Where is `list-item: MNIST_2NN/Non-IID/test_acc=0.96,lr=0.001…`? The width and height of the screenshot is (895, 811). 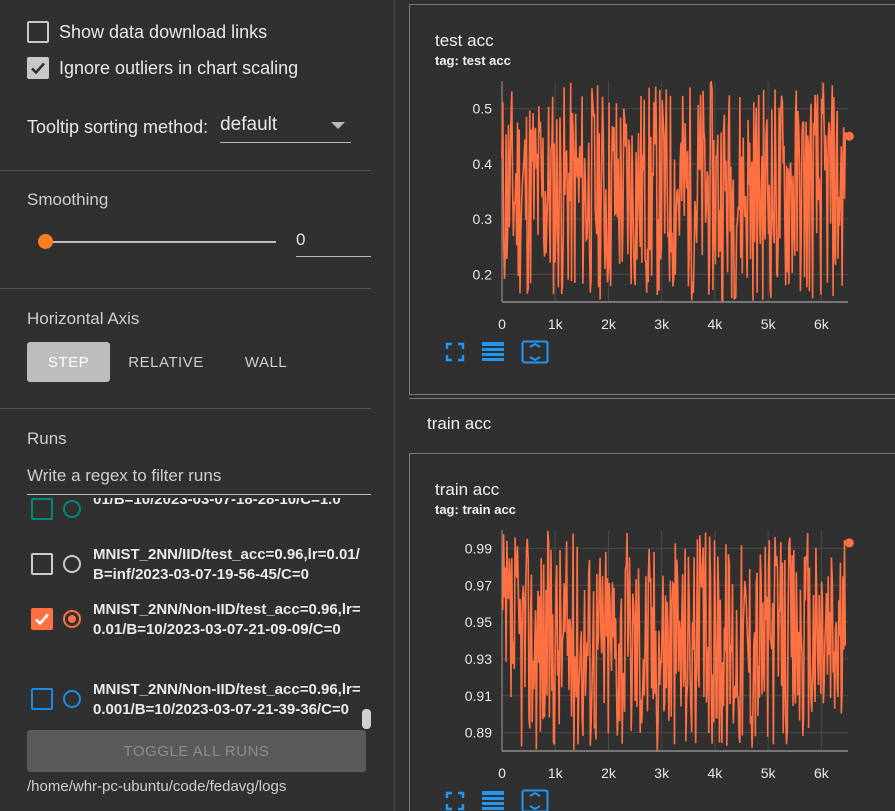 list-item: MNIST_2NN/Non-IID/test_acc=0.96,lr=0.001… is located at coordinates (196, 700).